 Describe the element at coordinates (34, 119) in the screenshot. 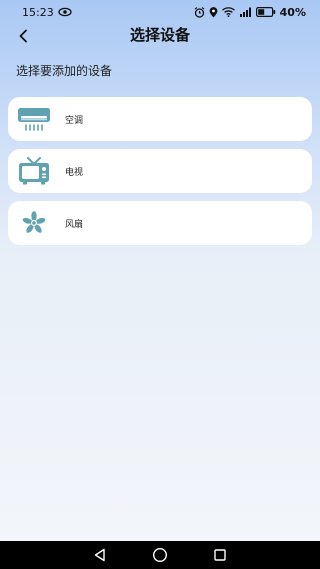

I see `air-conditioner-icon` at that location.